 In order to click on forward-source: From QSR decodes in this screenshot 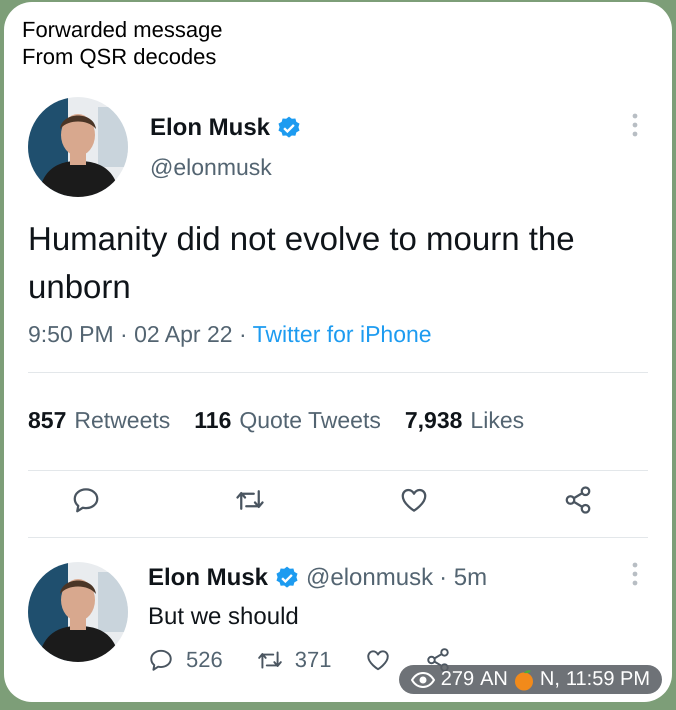, I will do `click(119, 56)`.